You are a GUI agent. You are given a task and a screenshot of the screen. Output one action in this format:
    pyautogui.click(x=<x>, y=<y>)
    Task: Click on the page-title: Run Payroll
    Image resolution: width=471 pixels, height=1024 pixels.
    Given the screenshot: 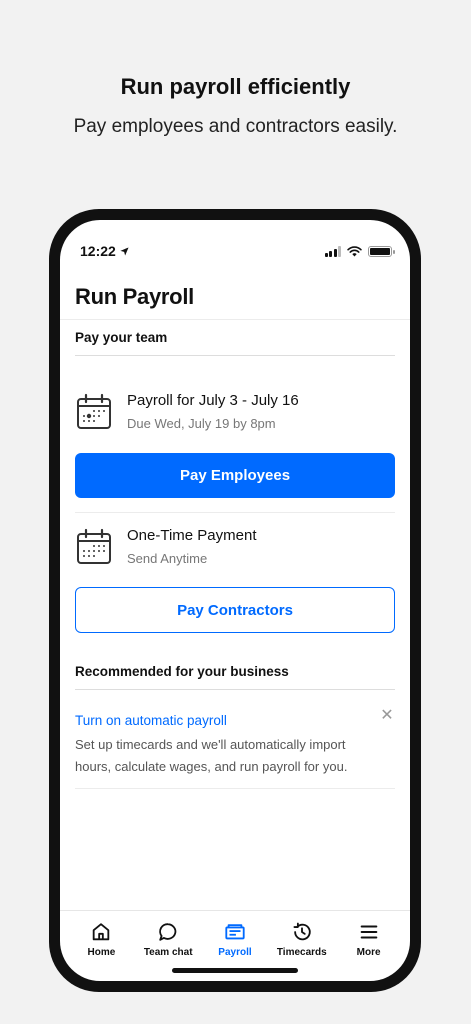 What is the action you would take?
    pyautogui.click(x=134, y=296)
    